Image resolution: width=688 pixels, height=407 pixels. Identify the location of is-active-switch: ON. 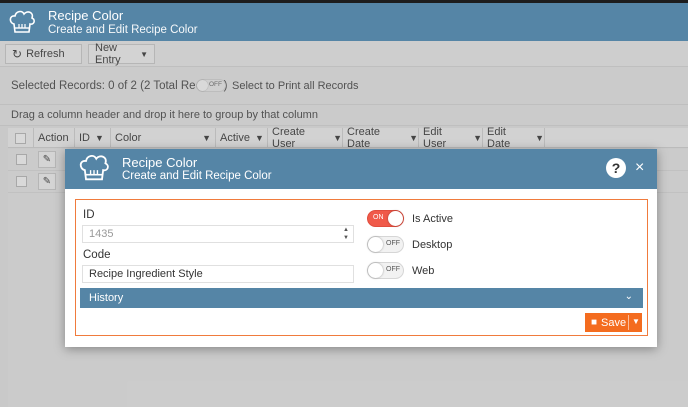
(385, 218).